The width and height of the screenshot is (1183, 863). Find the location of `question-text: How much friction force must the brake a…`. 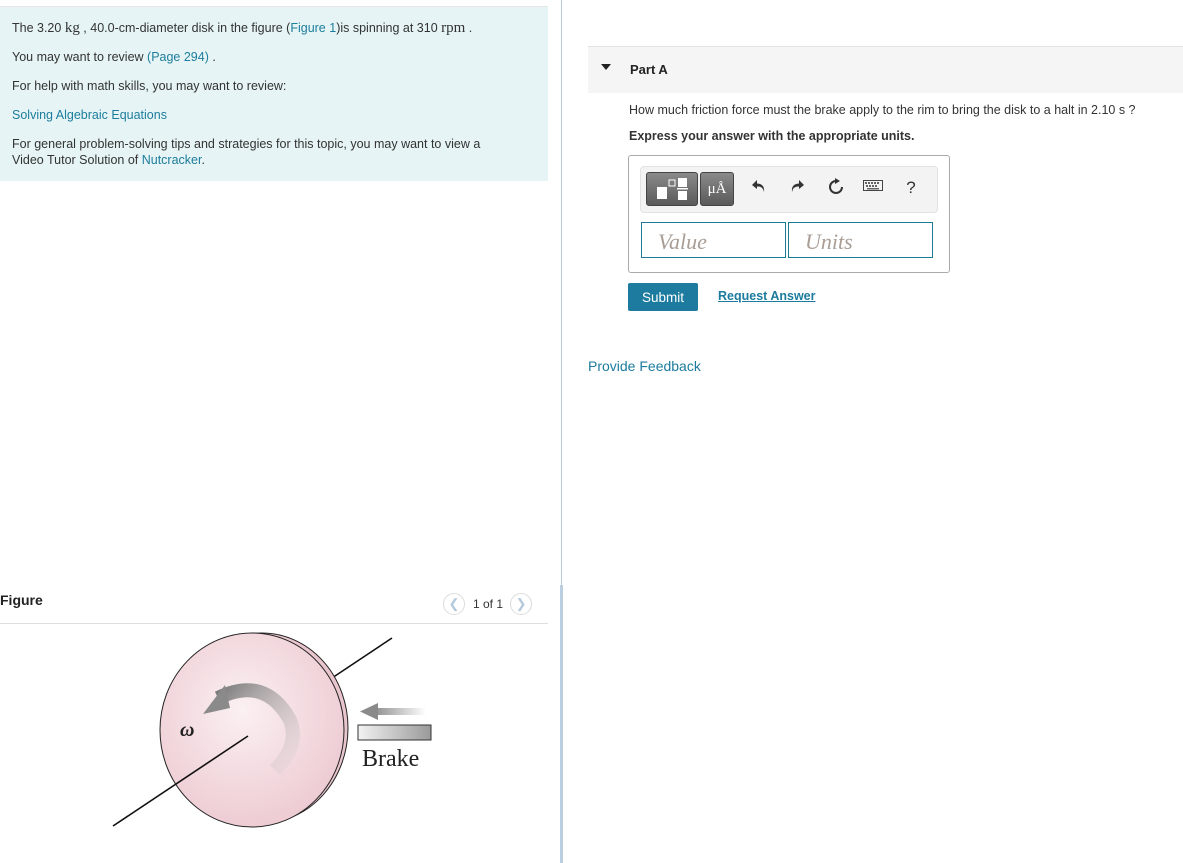

question-text: How much friction force must the brake a… is located at coordinates (882, 110).